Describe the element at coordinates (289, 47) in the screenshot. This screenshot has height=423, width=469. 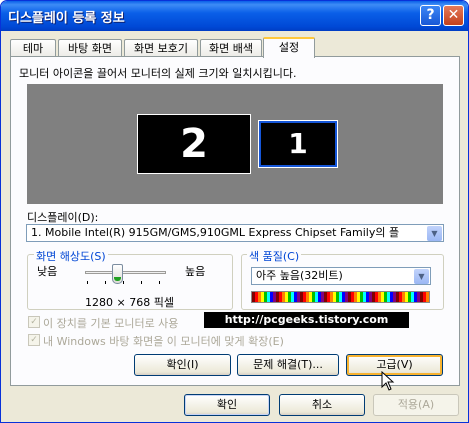
I see `tab-settings: 설정` at that location.